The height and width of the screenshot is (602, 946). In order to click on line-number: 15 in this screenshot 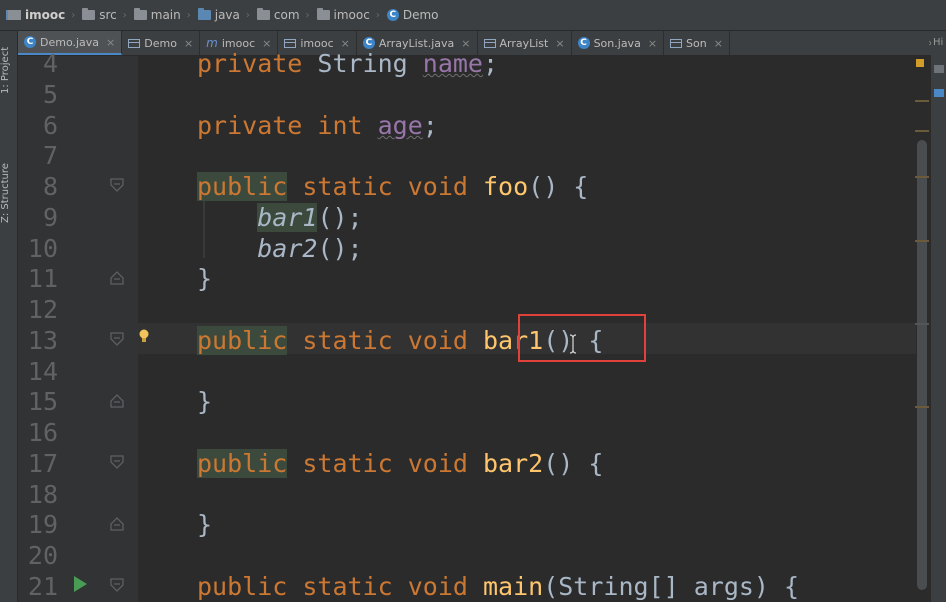, I will do `click(42, 401)`.